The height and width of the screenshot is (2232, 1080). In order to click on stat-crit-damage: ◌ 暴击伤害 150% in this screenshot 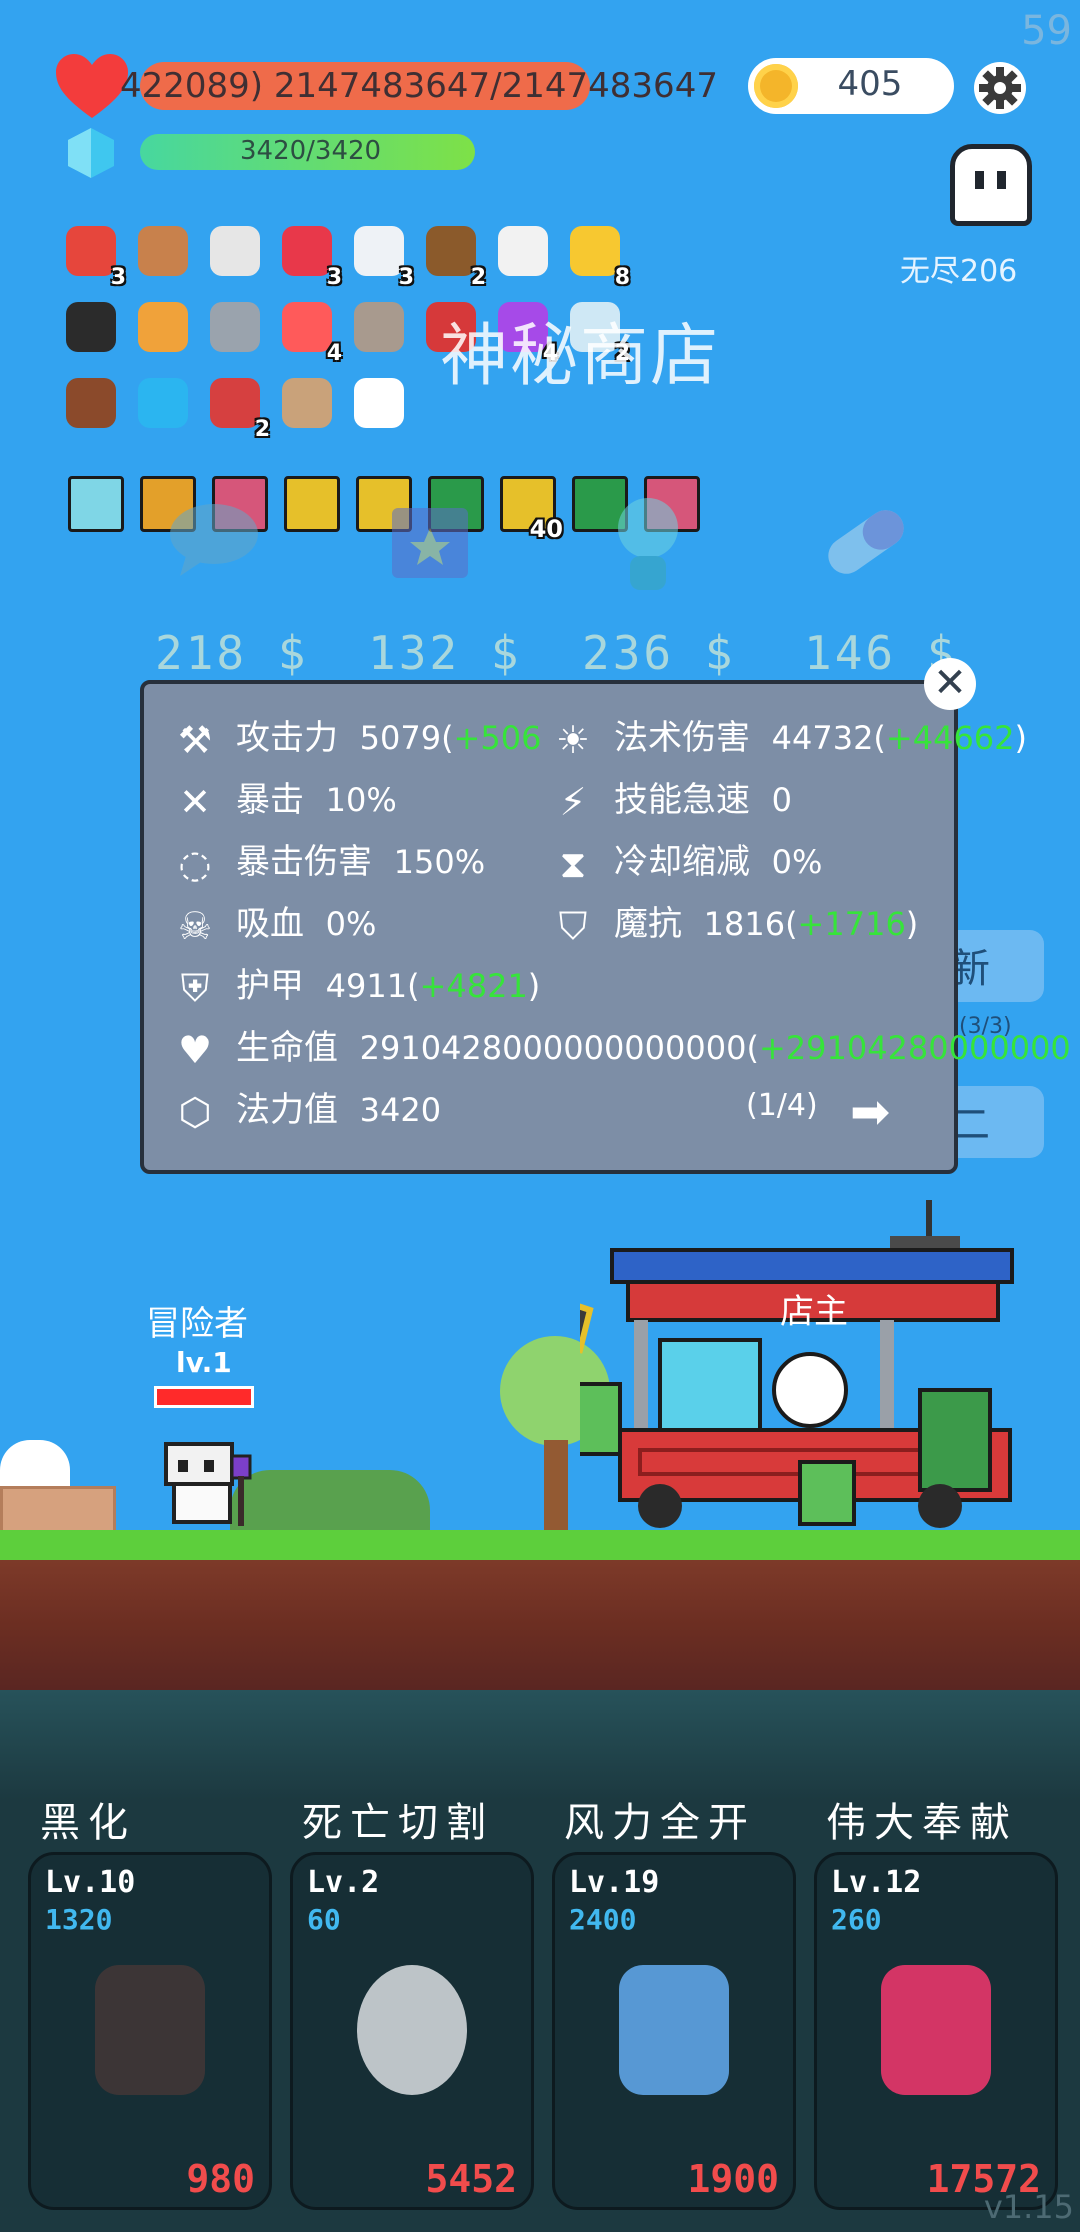, I will do `click(328, 859)`.